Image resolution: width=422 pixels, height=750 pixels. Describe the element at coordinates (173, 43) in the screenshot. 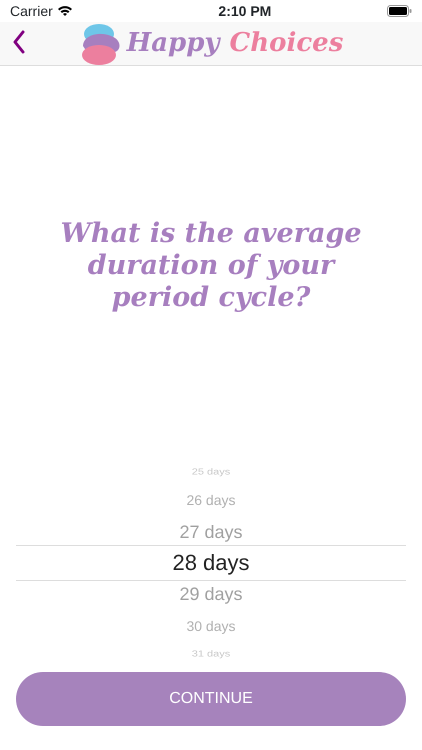

I see `logo-text: Happy` at that location.